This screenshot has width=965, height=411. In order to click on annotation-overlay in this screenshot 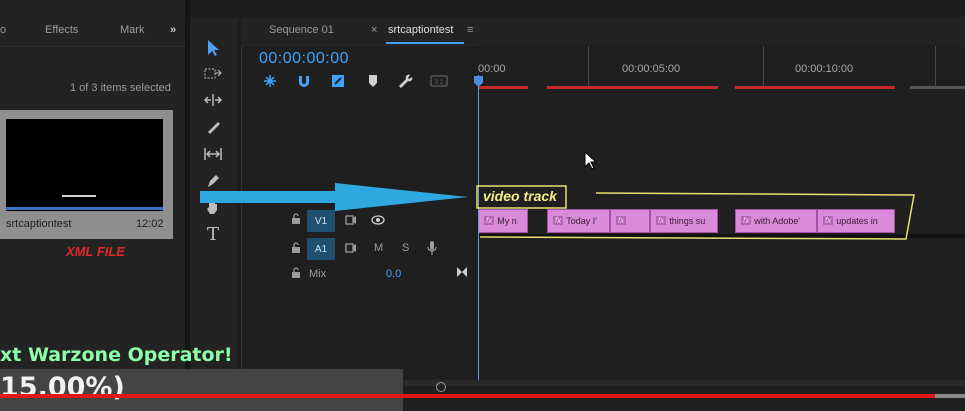, I will do `click(557, 211)`.